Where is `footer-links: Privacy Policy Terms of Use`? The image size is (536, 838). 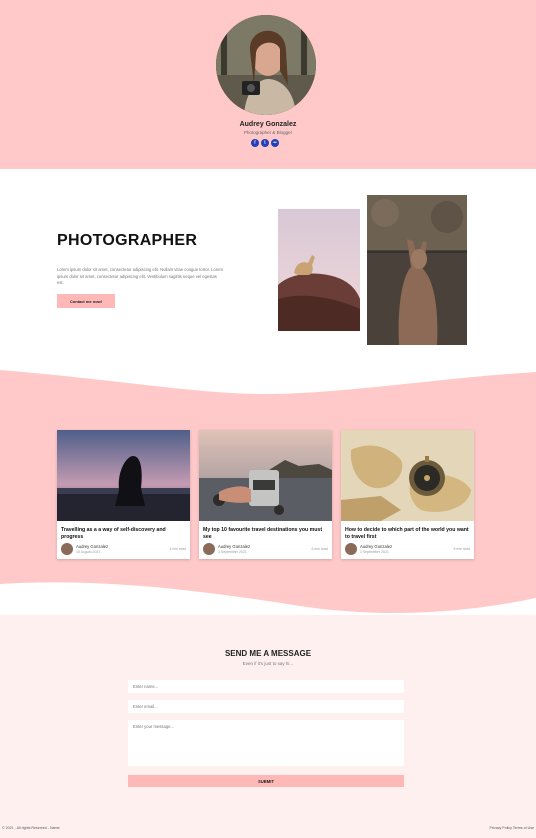 footer-links: Privacy Policy Terms of Use is located at coordinates (512, 828).